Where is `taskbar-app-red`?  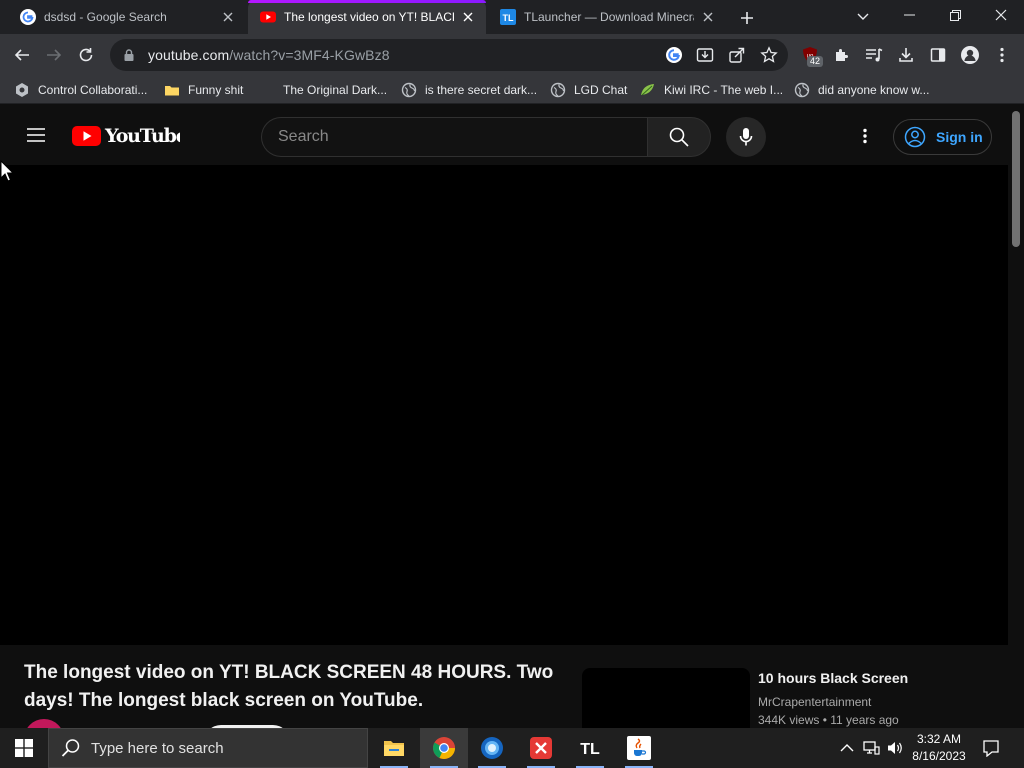 taskbar-app-red is located at coordinates (541, 748).